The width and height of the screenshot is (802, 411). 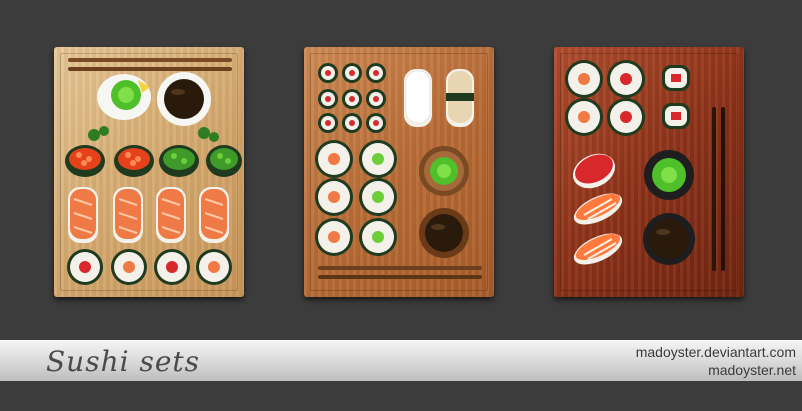 What do you see at coordinates (439, 98) in the screenshot?
I see `squid-nigiri-icon` at bounding box center [439, 98].